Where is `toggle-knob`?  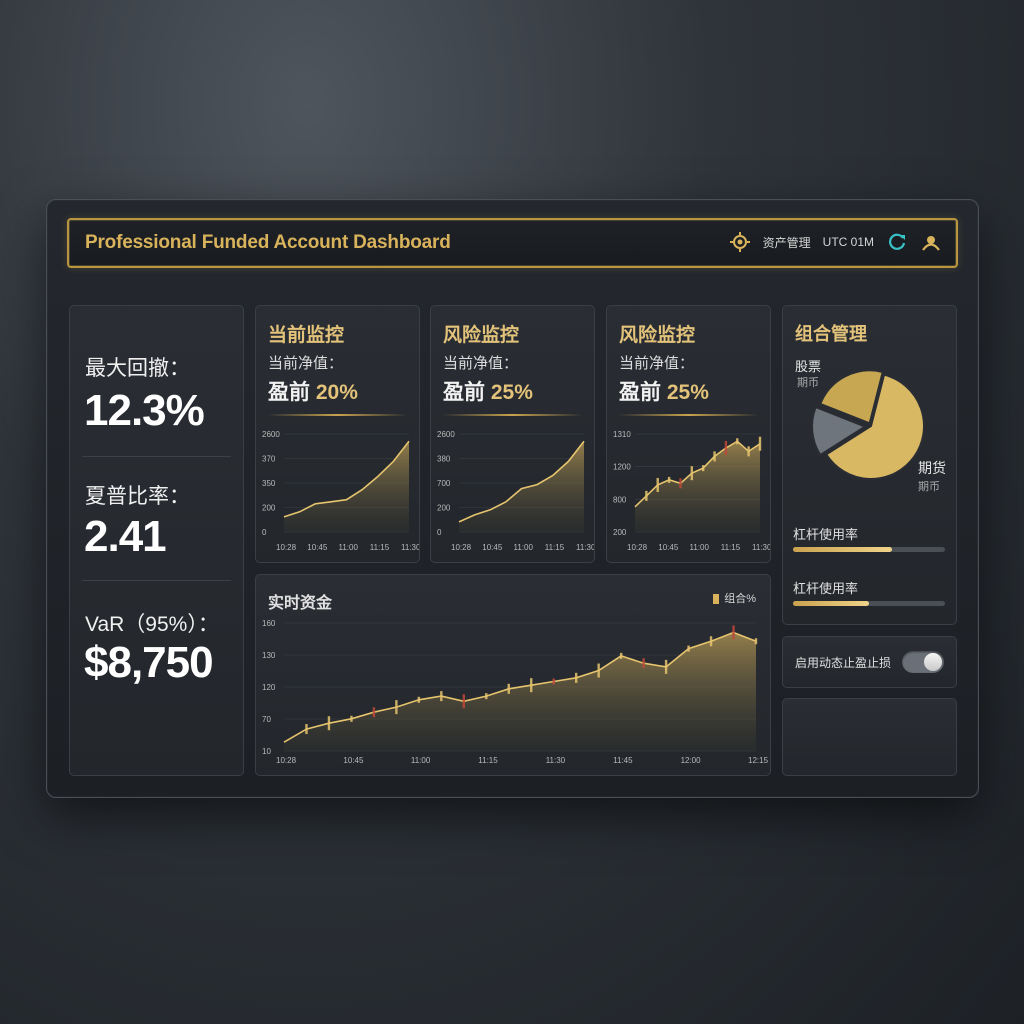 toggle-knob is located at coordinates (933, 662).